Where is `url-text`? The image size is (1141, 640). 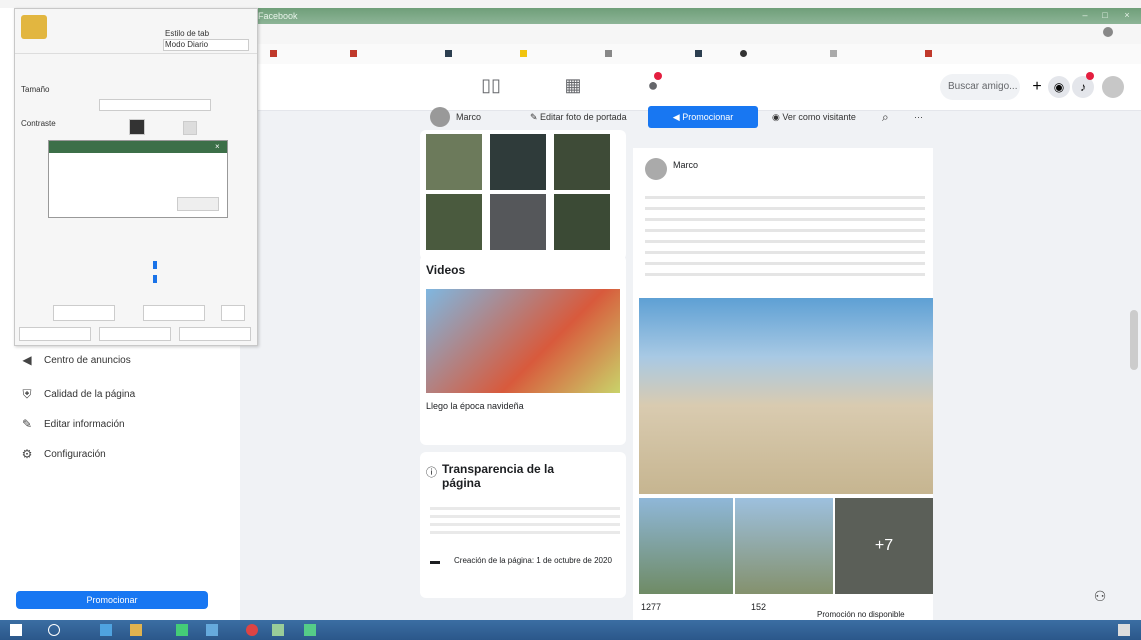 url-text is located at coordinates (546, 34).